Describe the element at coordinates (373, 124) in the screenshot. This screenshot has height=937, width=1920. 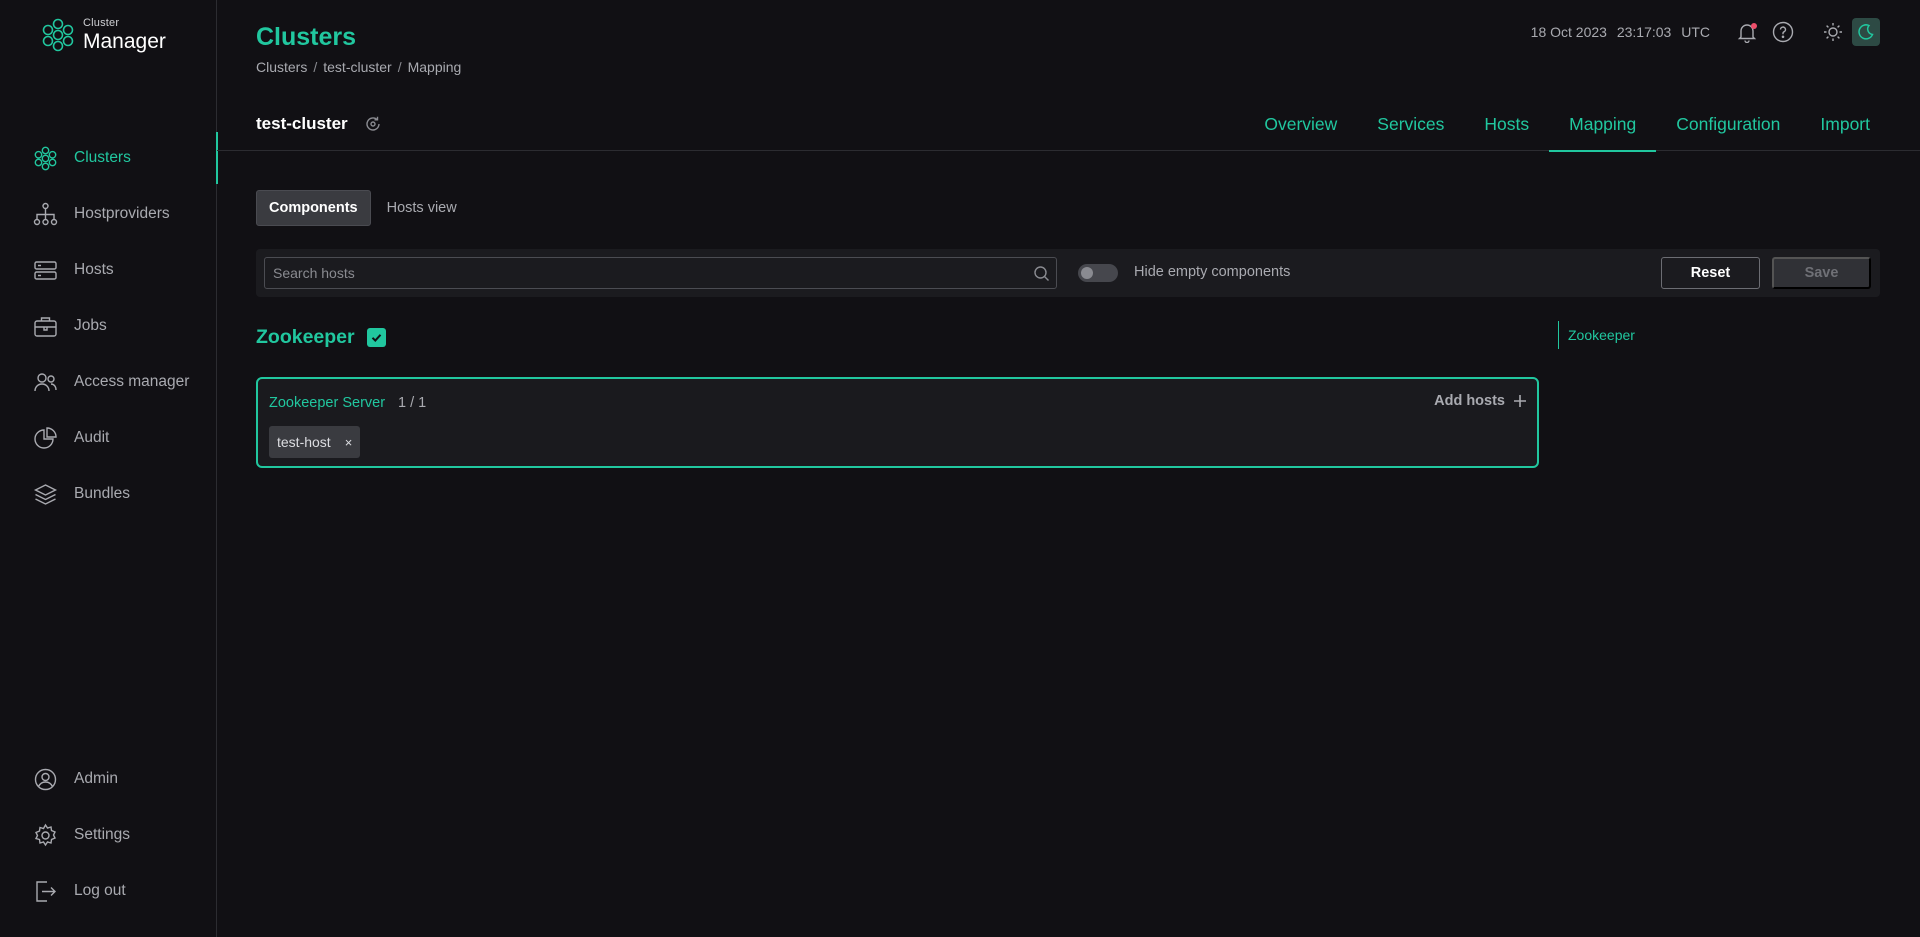
I see `sync-status-icon` at that location.